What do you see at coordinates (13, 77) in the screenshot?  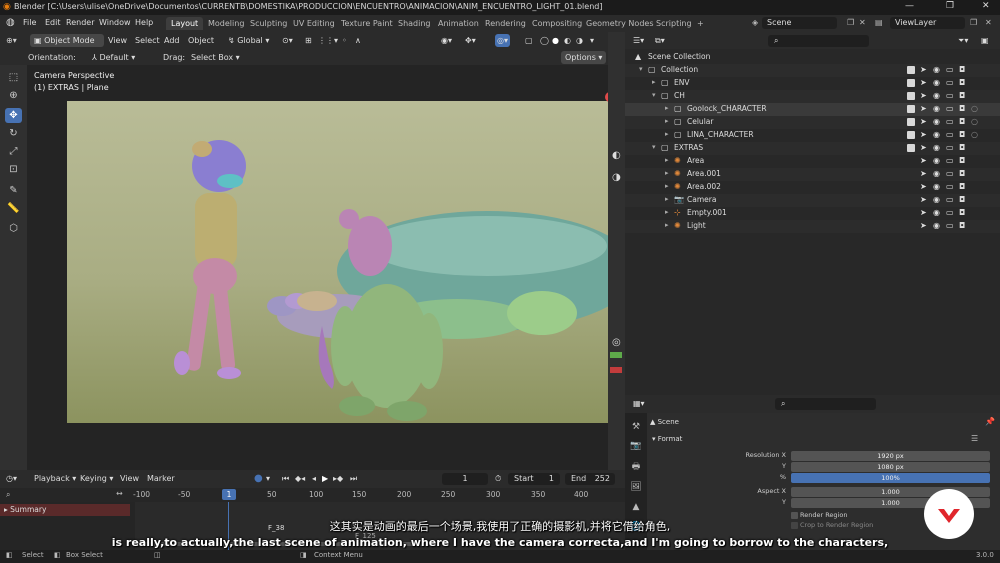 I see `select-box-tool-icon: ⬚` at bounding box center [13, 77].